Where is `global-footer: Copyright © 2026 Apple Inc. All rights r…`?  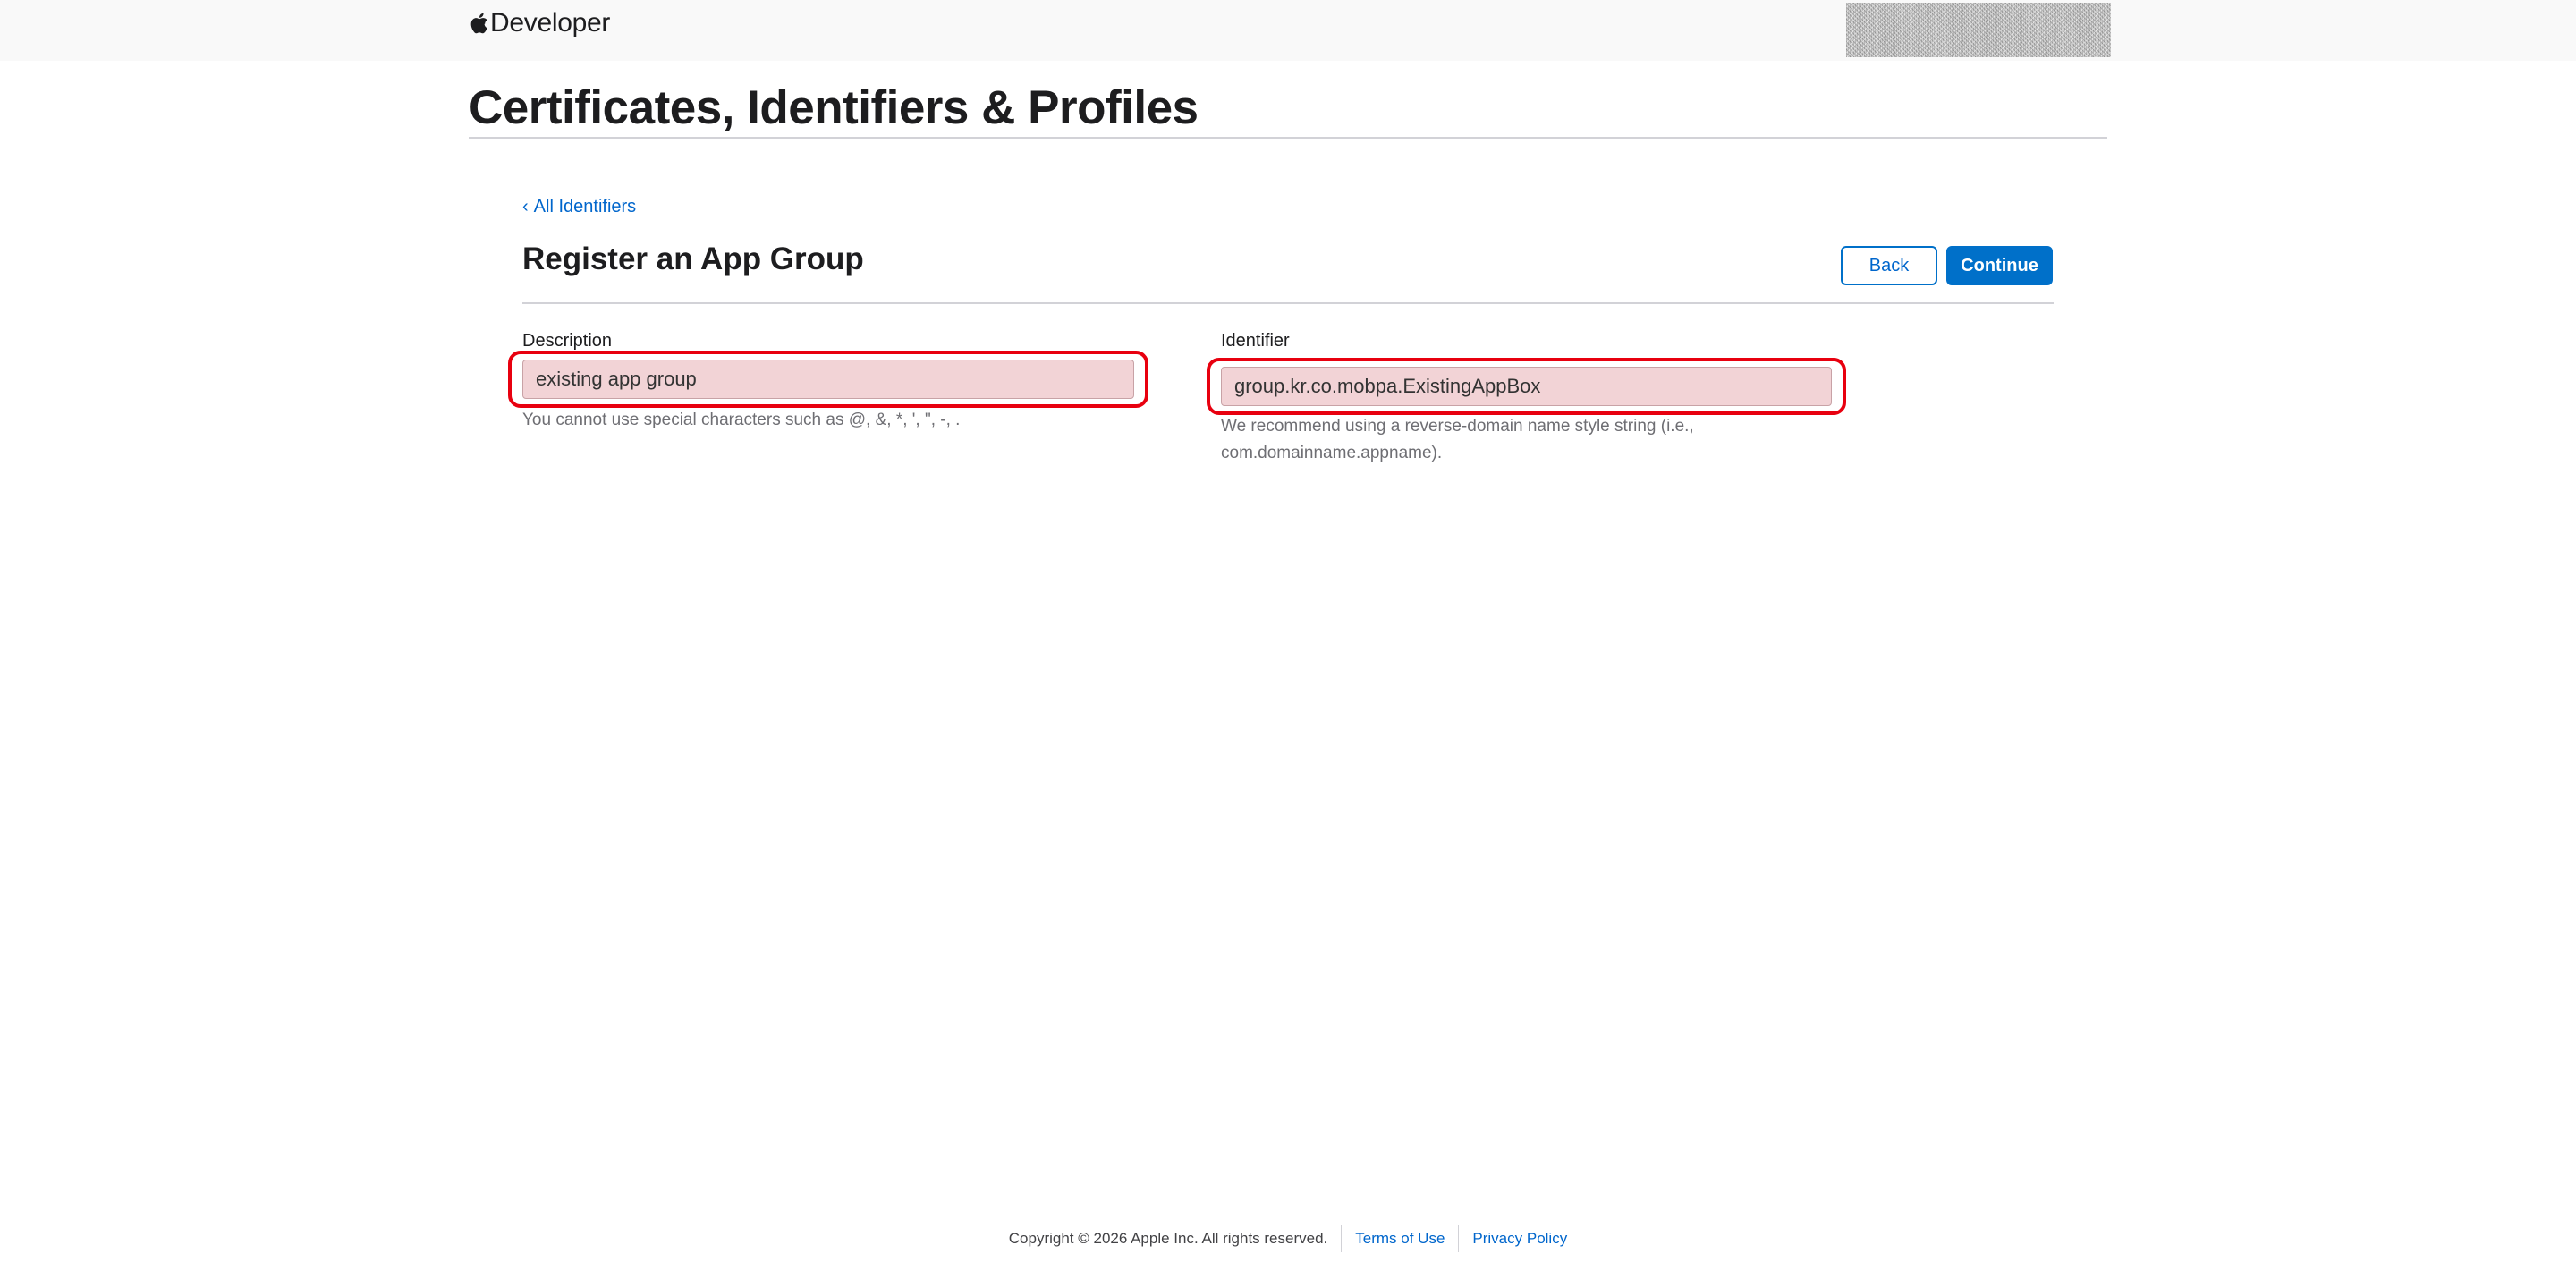 global-footer: Copyright © 2026 Apple Inc. All rights r… is located at coordinates (1288, 1239).